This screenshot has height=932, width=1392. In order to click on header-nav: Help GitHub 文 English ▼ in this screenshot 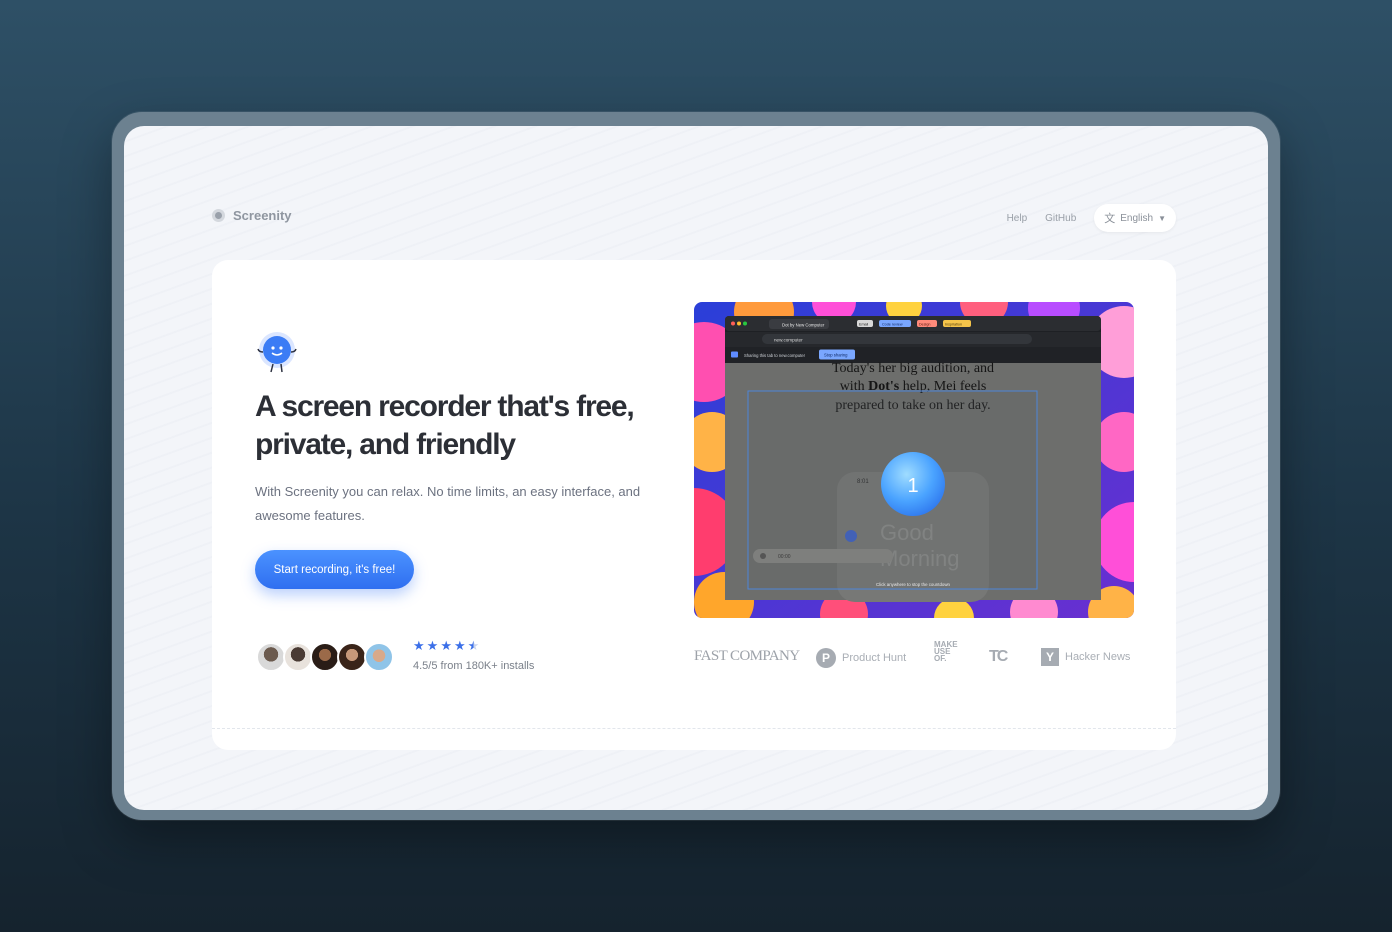, I will do `click(1091, 218)`.